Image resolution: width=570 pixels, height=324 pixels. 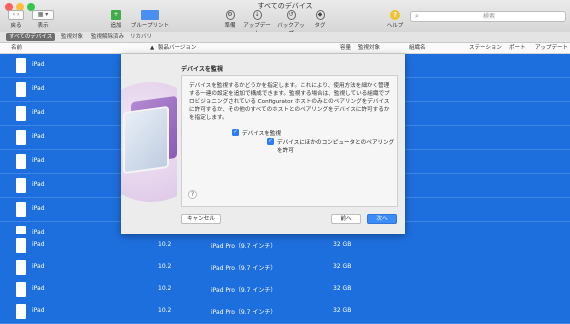 What do you see at coordinates (382, 219) in the screenshot?
I see `next-button: 次へ` at bounding box center [382, 219].